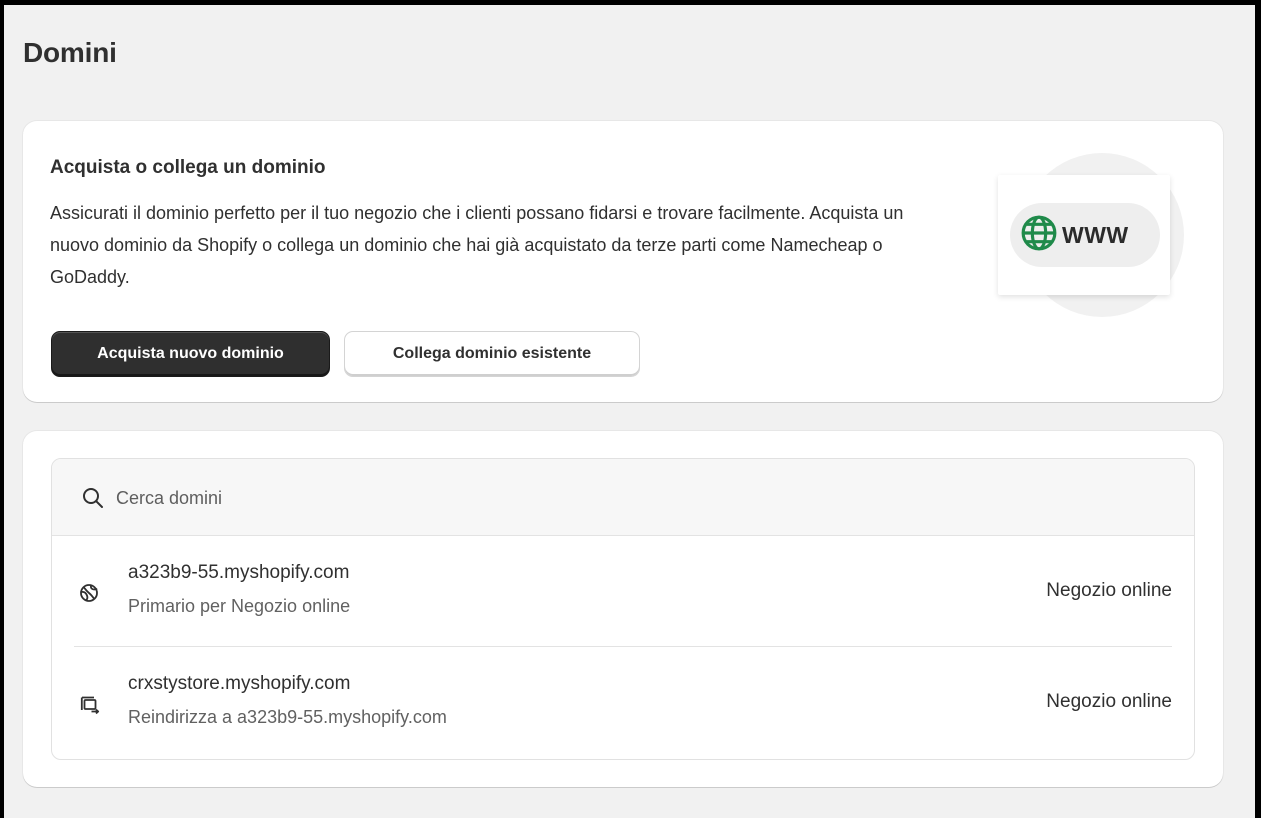 Image resolution: width=1261 pixels, height=818 pixels. What do you see at coordinates (287, 717) in the screenshot?
I see `domain-subtitle: Reindirizza a a323b9-55.myshopify.com` at bounding box center [287, 717].